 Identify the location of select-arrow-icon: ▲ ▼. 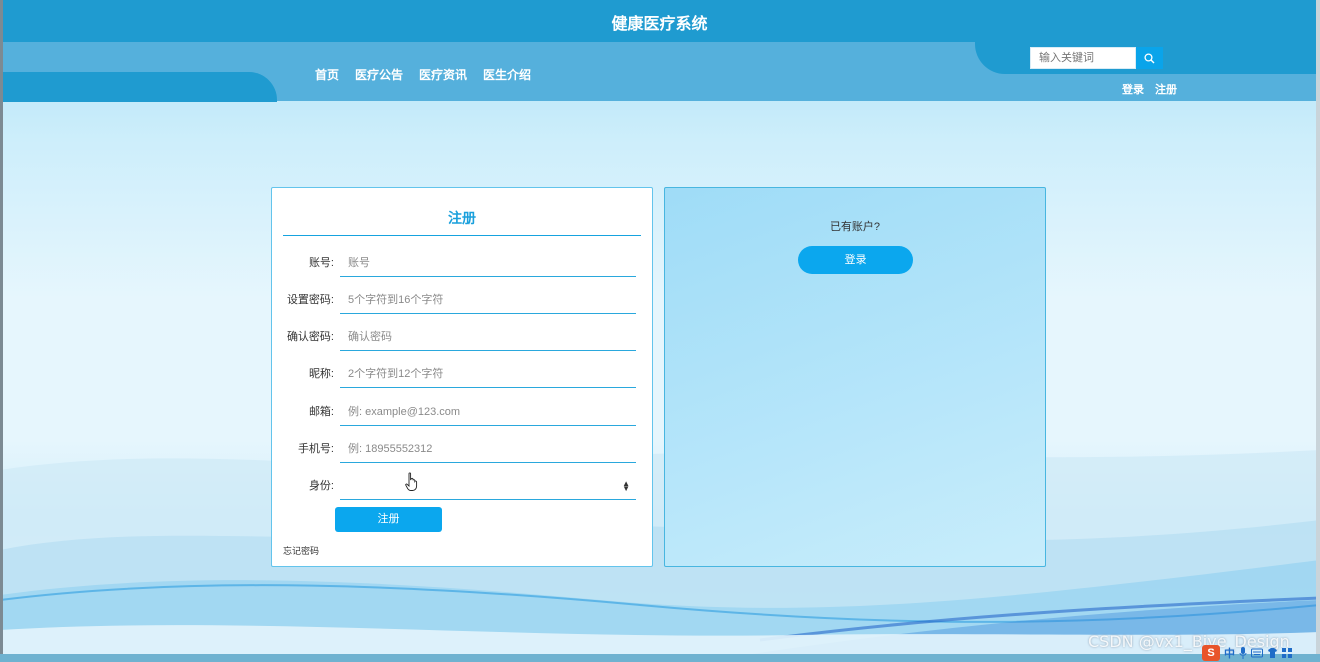
(626, 486).